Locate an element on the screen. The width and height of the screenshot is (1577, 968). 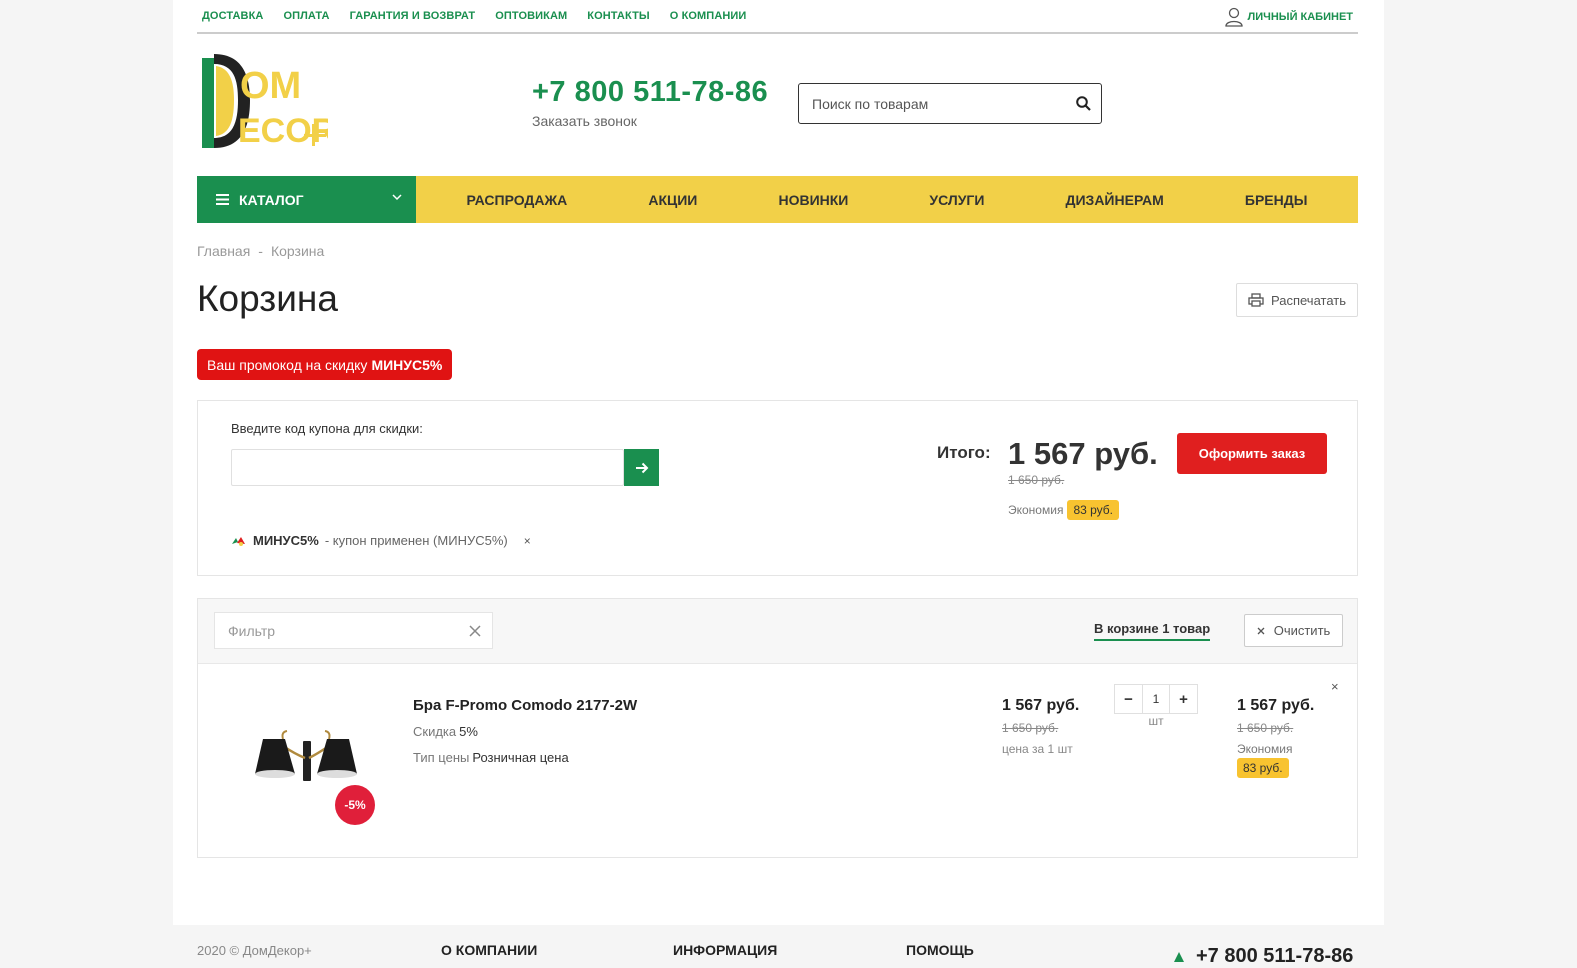
toplink-wholesale: ОПТОВИКАМ is located at coordinates (531, 16).